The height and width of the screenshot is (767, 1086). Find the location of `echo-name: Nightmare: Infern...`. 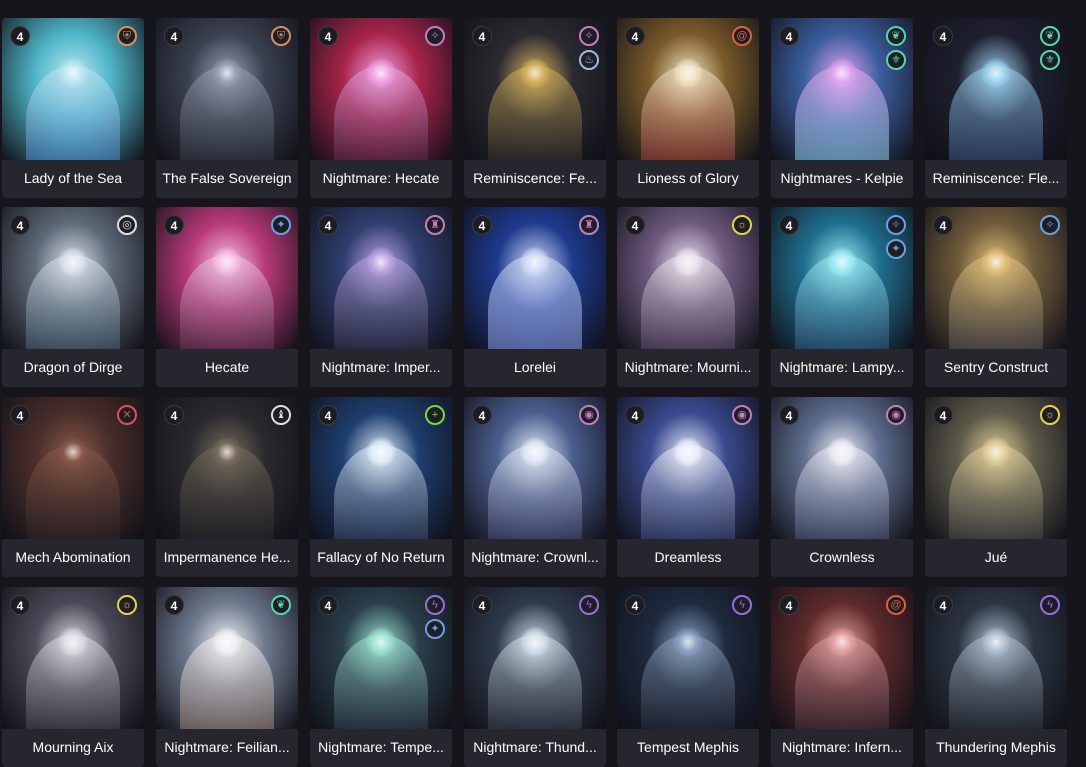

echo-name: Nightmare: Infern... is located at coordinates (842, 747).